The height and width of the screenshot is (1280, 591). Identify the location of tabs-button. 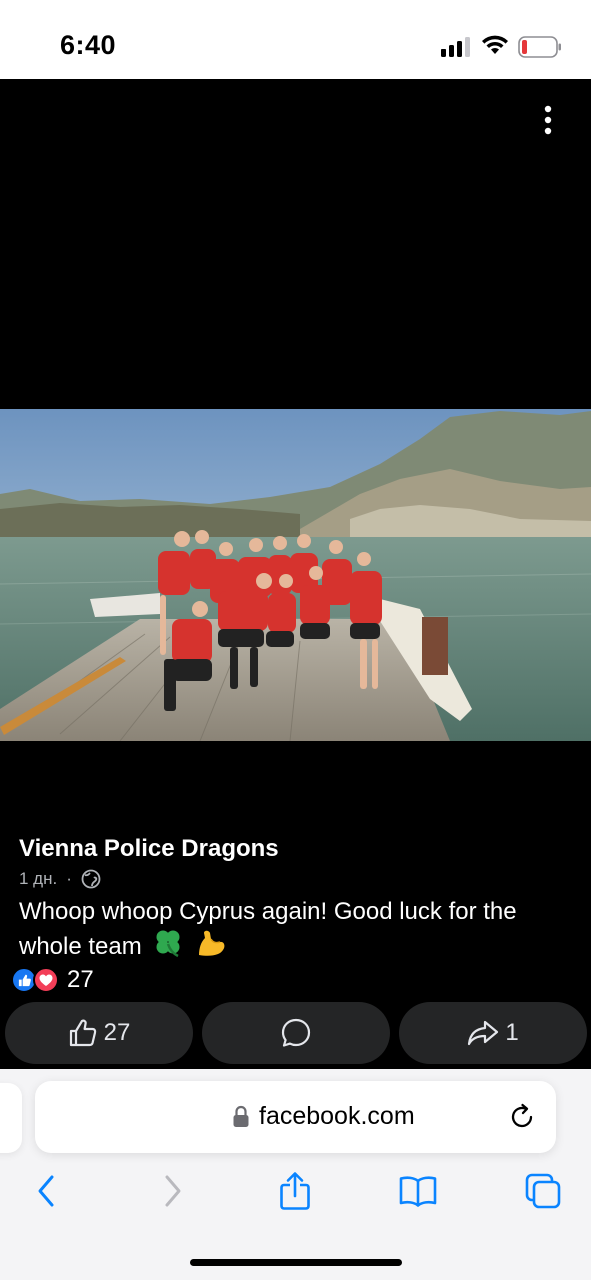
(543, 1191).